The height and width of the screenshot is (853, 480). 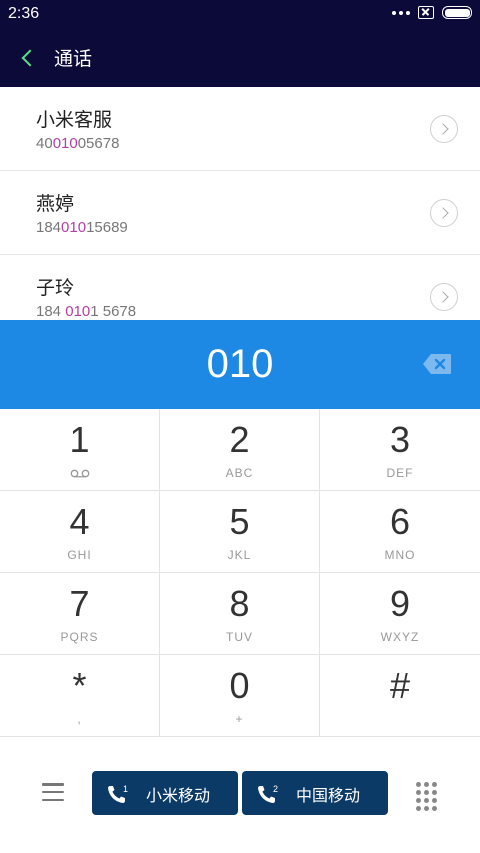 I want to click on key-letters: DEF, so click(x=400, y=473).